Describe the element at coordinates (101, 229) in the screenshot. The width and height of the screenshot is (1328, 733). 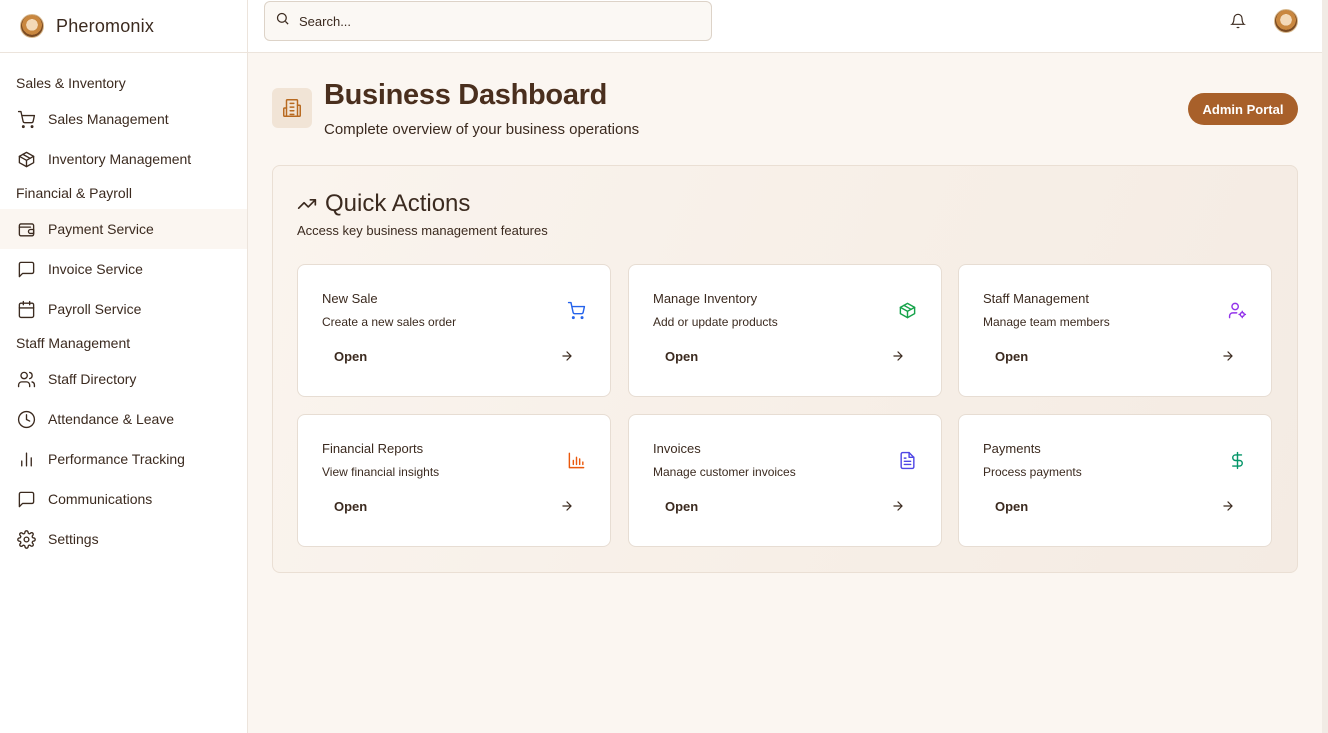
I see `sidebar-item-label: Payment Service` at that location.